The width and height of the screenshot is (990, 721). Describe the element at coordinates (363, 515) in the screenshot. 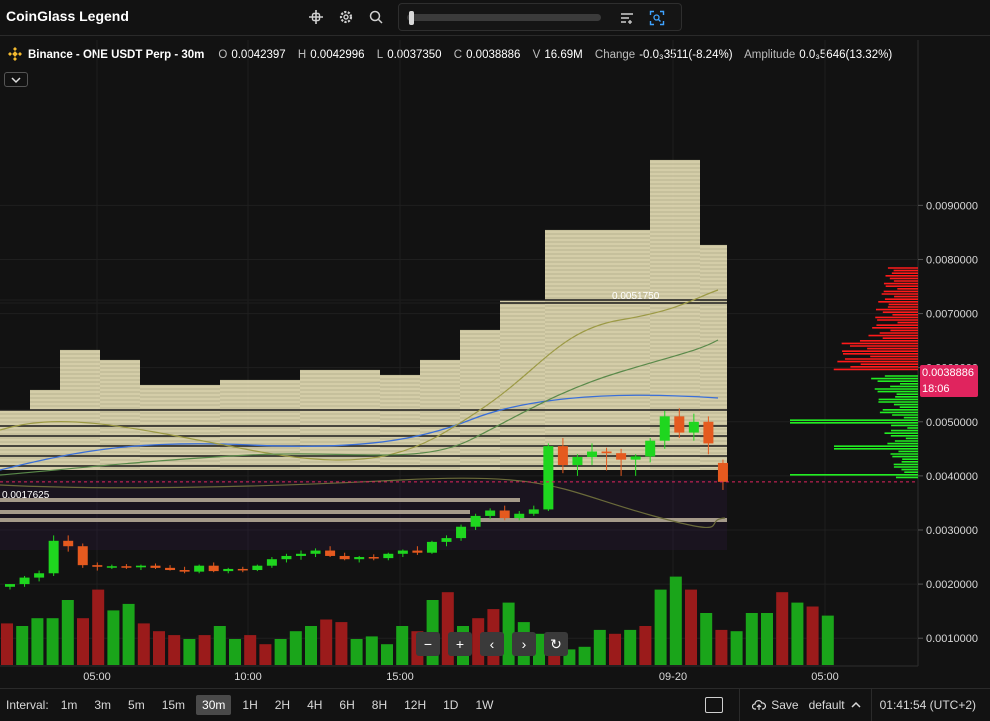

I see `heat-shadow` at that location.